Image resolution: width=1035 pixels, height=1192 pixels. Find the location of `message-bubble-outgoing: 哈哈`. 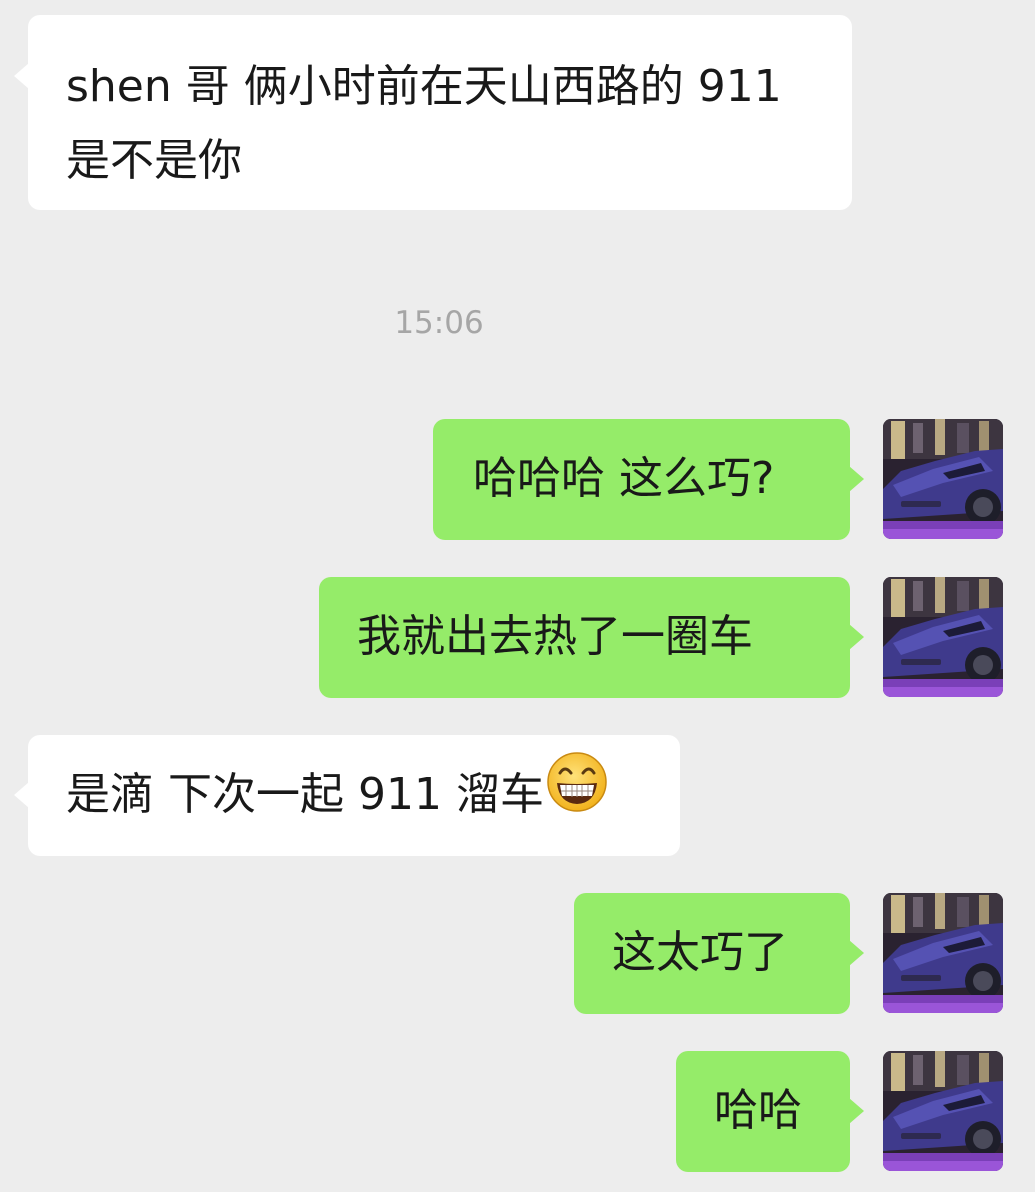

message-bubble-outgoing: 哈哈 is located at coordinates (770, 1111).